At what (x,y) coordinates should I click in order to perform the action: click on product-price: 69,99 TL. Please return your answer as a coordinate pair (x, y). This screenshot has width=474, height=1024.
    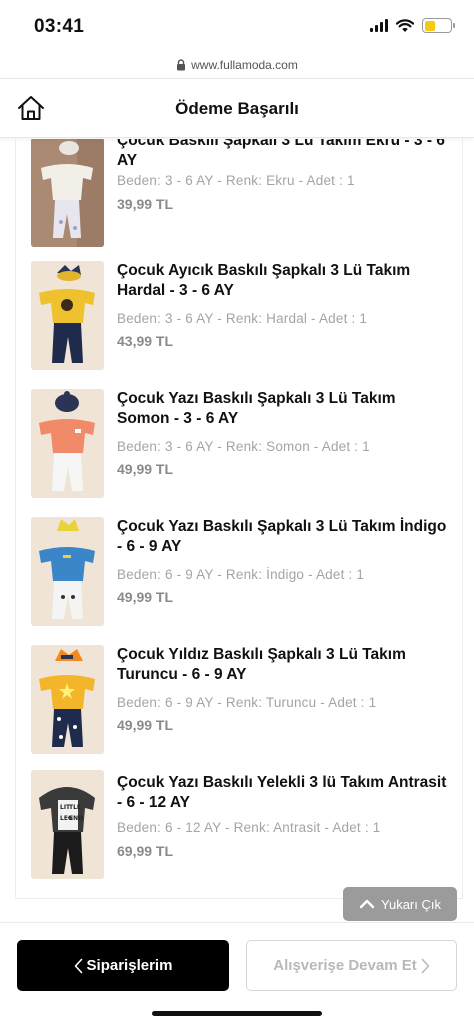
    Looking at the image, I should click on (145, 851).